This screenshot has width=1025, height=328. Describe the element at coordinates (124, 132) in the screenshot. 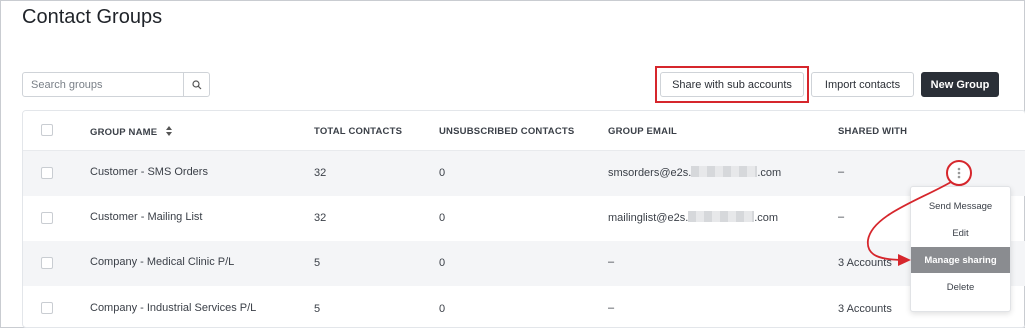

I see `header-group-name-label: GROUP NAME` at that location.